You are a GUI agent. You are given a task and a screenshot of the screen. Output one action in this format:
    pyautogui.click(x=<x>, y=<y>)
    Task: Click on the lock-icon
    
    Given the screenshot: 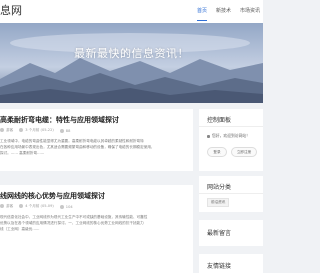 What is the action you would take?
    pyautogui.click(x=208, y=136)
    